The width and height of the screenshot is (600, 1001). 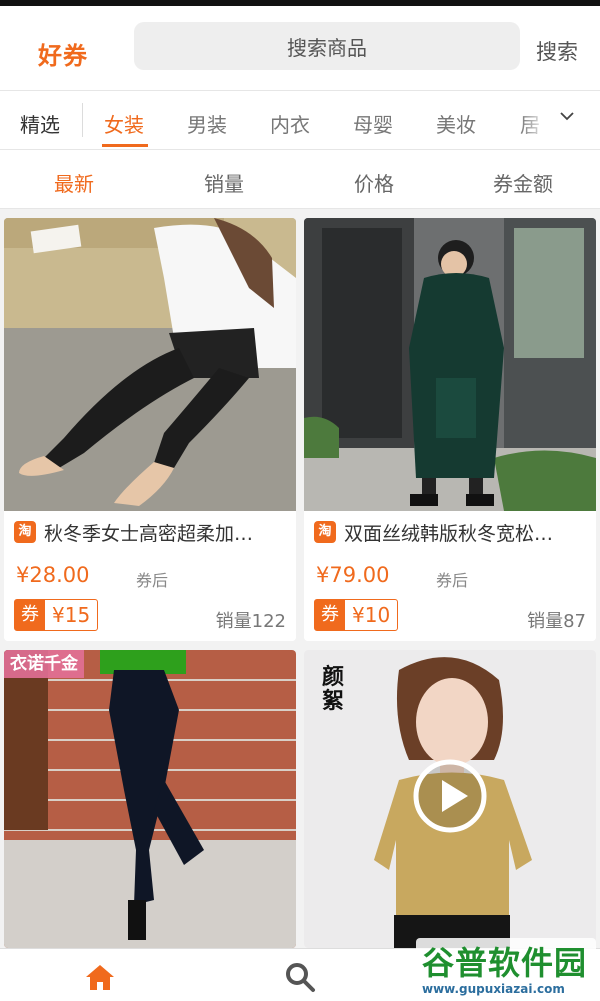 What do you see at coordinates (82, 120) in the screenshot?
I see `divider` at bounding box center [82, 120].